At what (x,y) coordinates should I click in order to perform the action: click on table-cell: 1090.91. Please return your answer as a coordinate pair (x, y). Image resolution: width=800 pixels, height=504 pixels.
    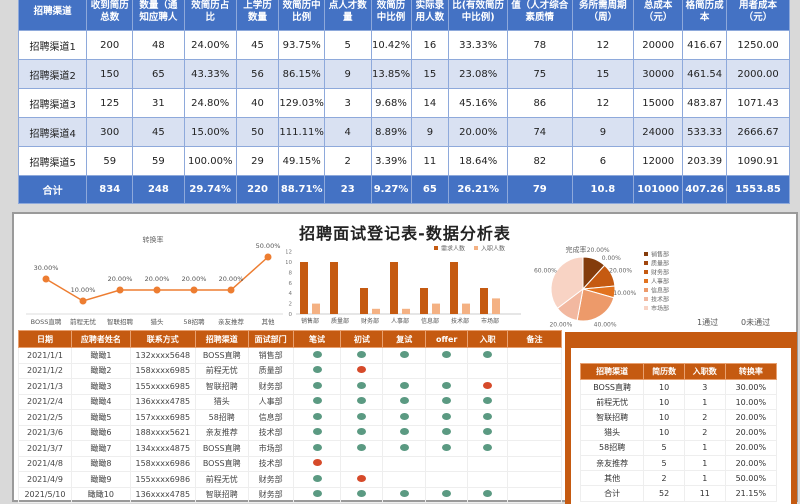
    Looking at the image, I should click on (758, 161).